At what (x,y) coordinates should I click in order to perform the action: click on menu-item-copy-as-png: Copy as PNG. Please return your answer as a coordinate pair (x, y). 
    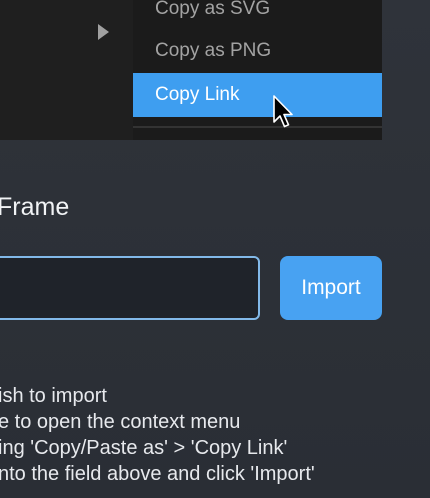
    Looking at the image, I should click on (257, 51).